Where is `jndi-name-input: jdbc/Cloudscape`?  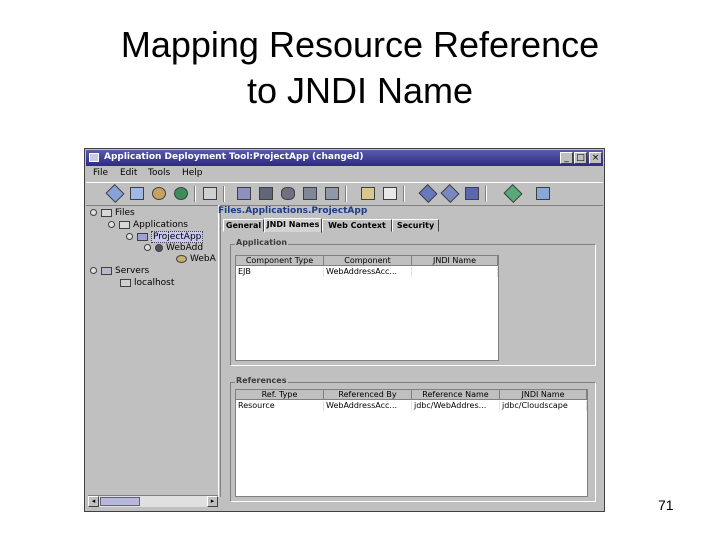 jndi-name-input: jdbc/Cloudscape is located at coordinates (543, 406).